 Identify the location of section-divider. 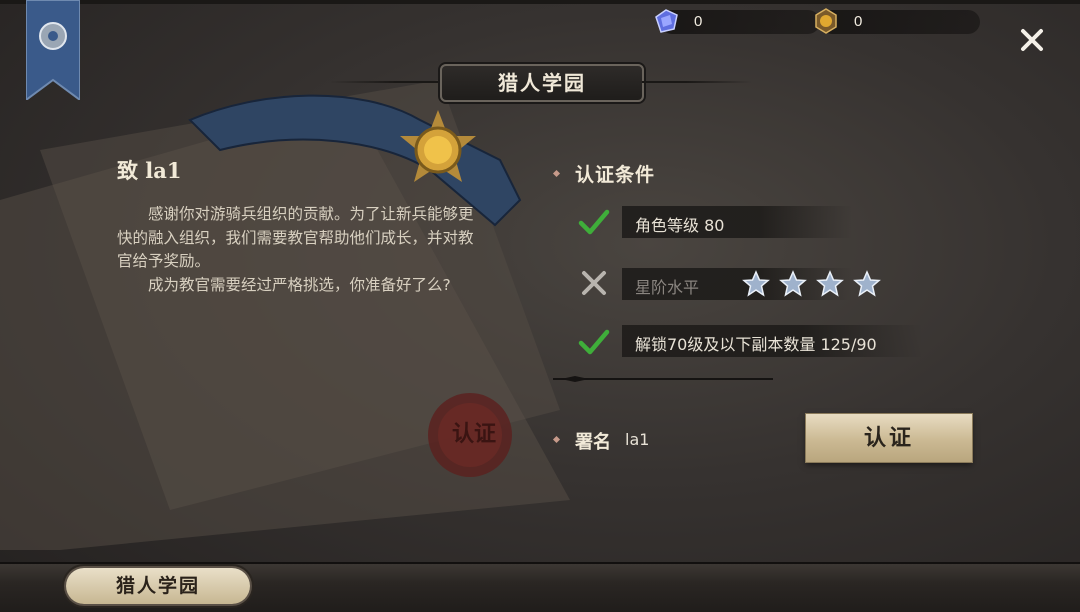
(663, 379).